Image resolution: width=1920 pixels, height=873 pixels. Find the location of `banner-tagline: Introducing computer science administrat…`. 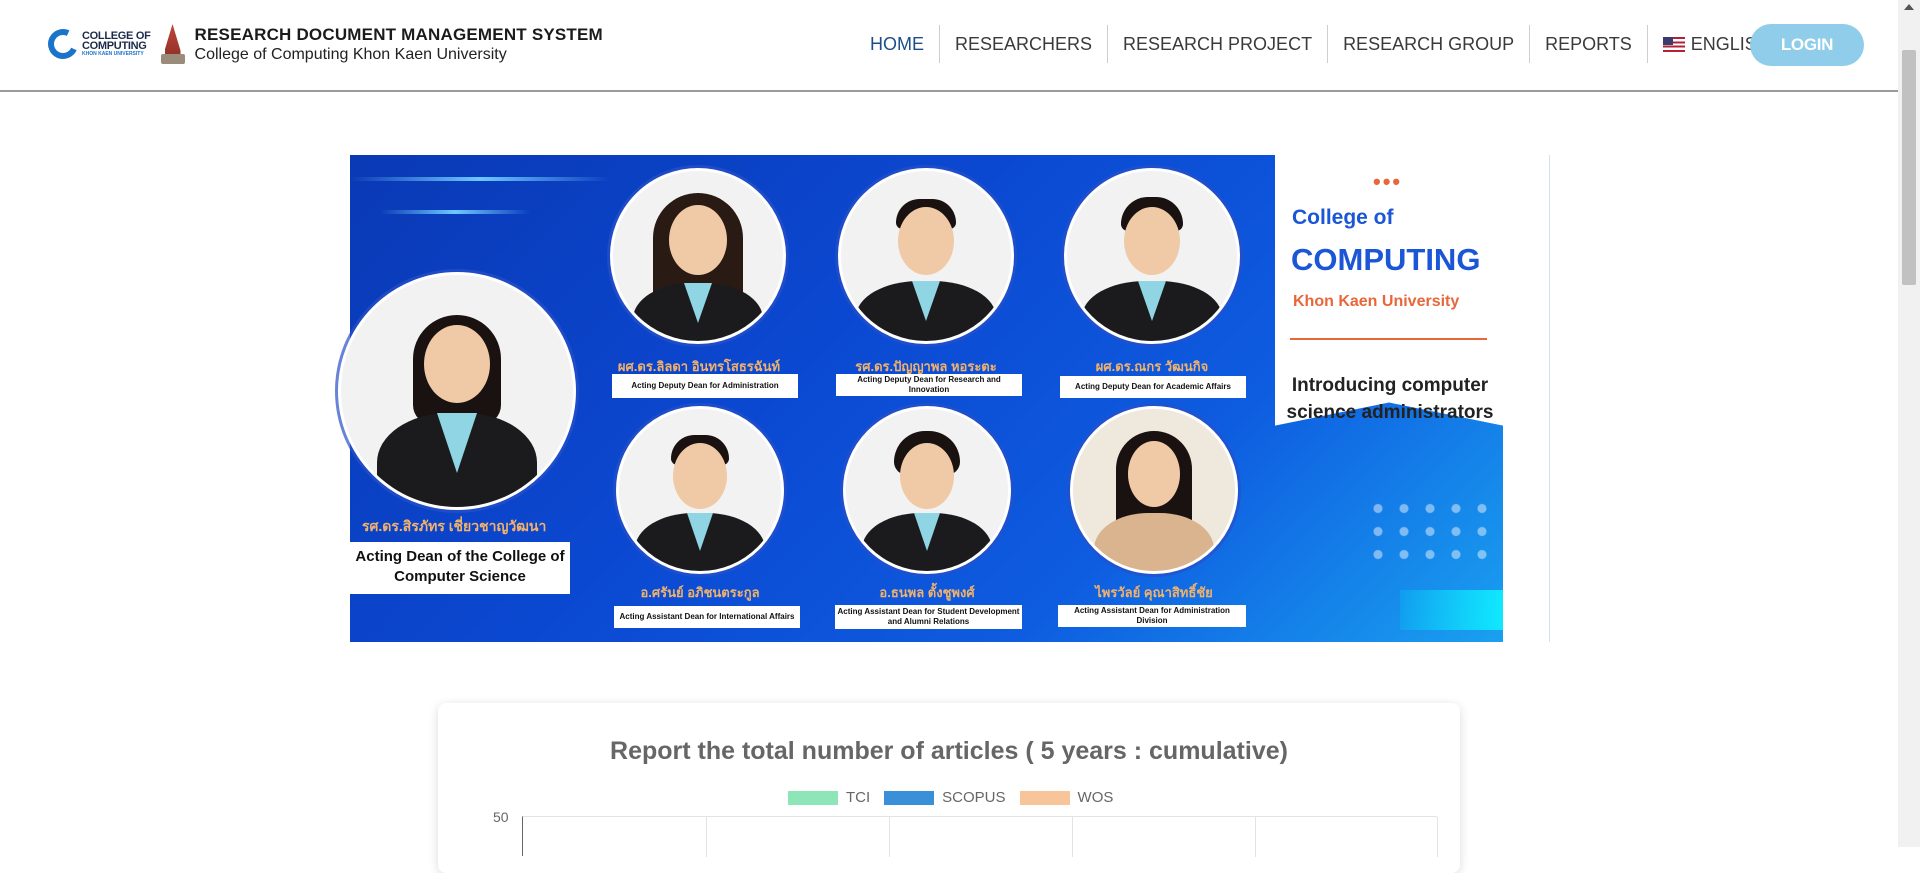

banner-tagline: Introducing computer science administrat… is located at coordinates (1390, 399).